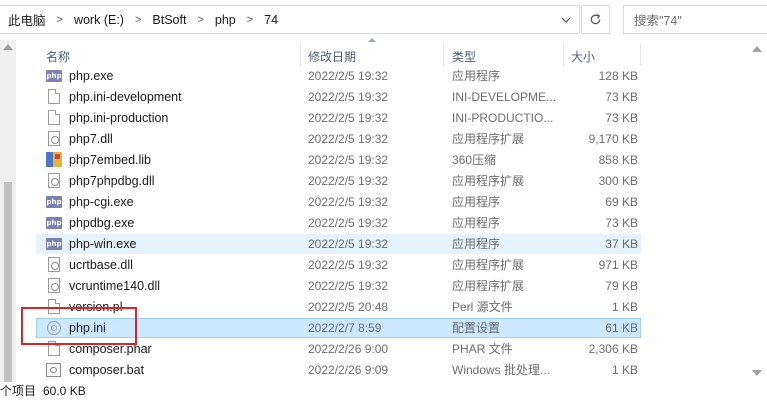 The height and width of the screenshot is (400, 767). Describe the element at coordinates (169, 20) in the screenshot. I see `breadcrumb-btsoft: BtSoft` at that location.